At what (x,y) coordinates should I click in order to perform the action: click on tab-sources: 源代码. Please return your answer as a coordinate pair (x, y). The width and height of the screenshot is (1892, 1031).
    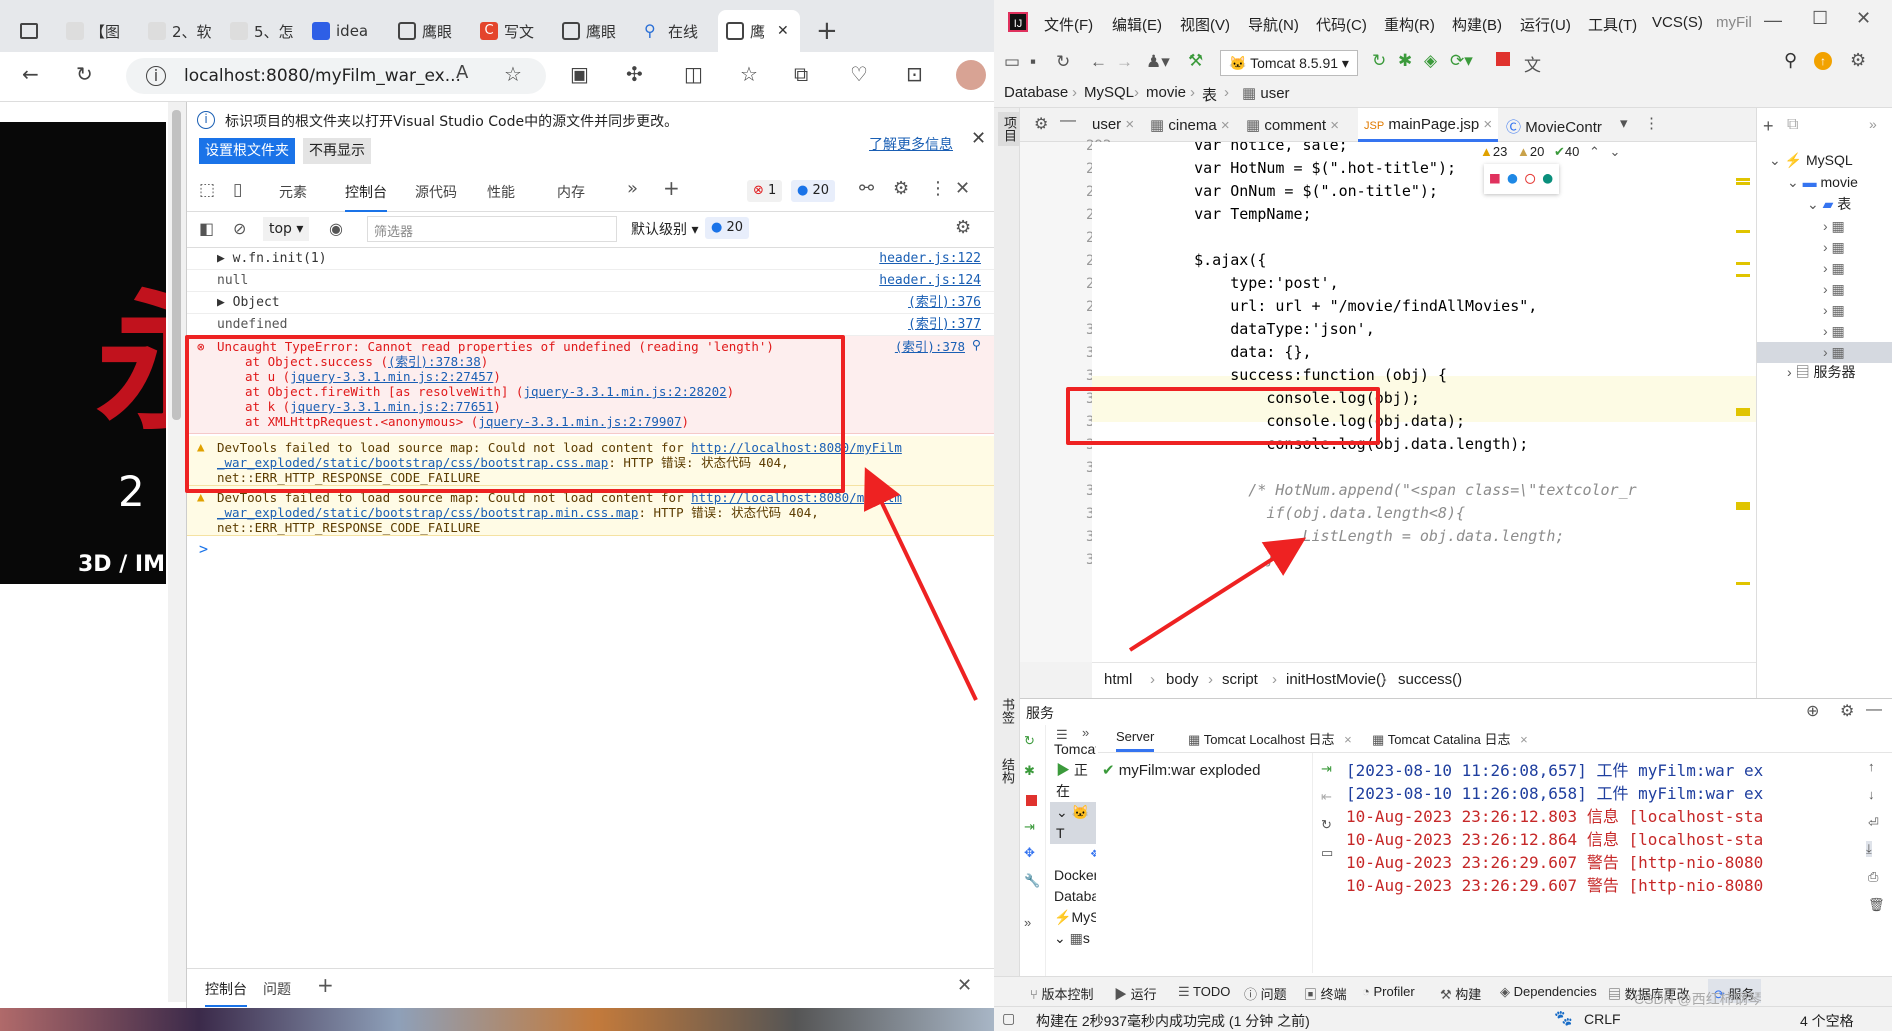
    Looking at the image, I should click on (436, 192).